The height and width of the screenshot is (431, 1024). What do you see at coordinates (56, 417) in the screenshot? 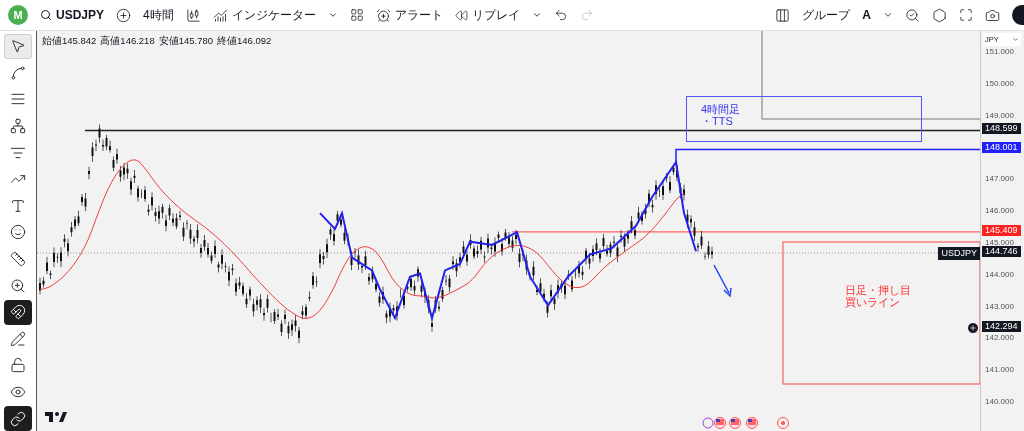
I see `logo-icon` at bounding box center [56, 417].